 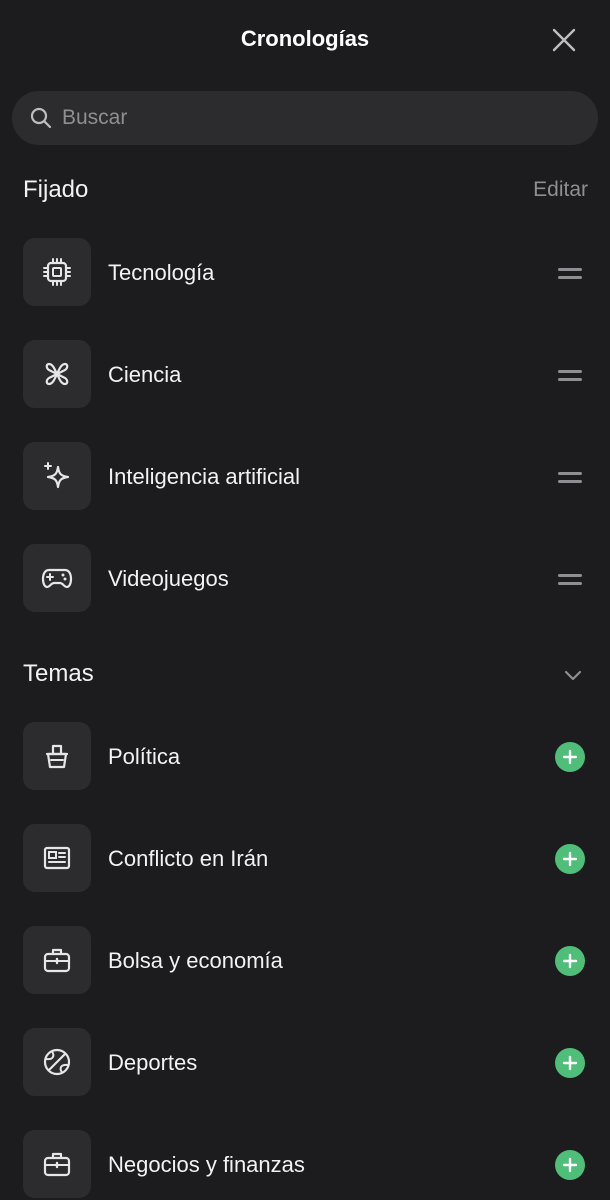 What do you see at coordinates (305, 757) in the screenshot?
I see `topic-item-politica: Política` at bounding box center [305, 757].